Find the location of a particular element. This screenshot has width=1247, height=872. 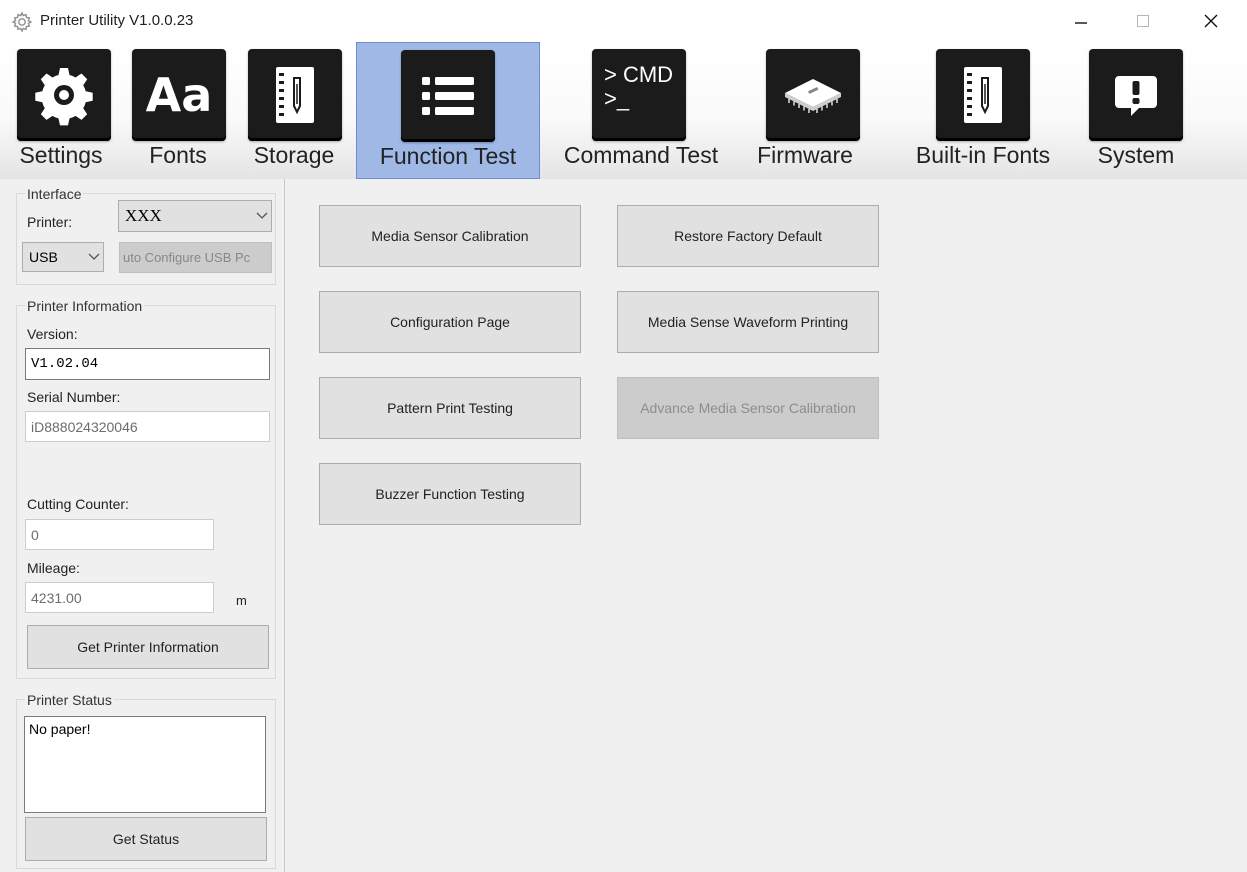

cutting-counter-label: Cutting Counter: is located at coordinates (78, 504).